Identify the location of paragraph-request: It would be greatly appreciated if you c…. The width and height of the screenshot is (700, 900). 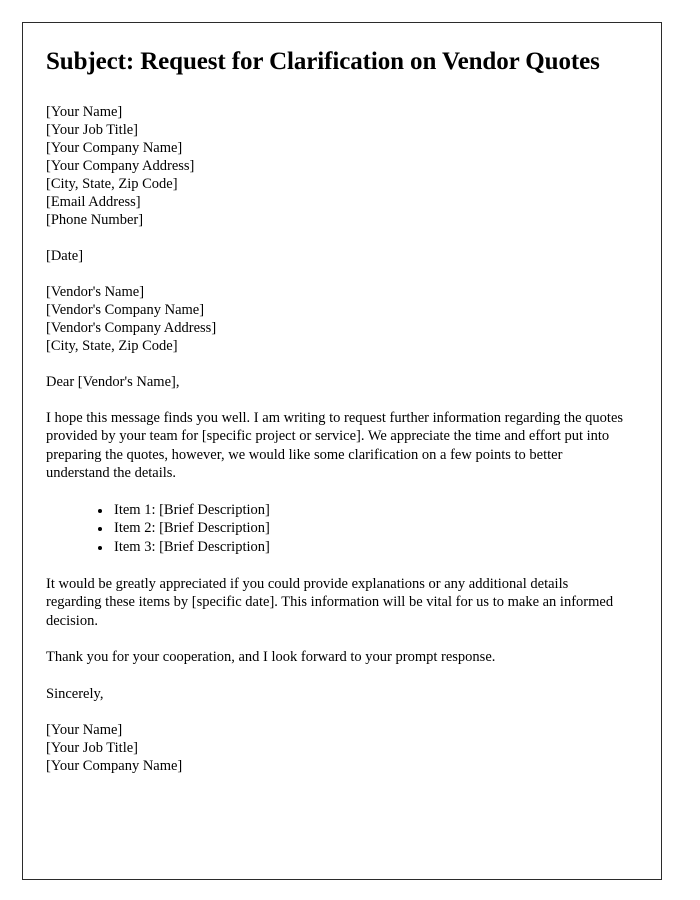
(330, 602).